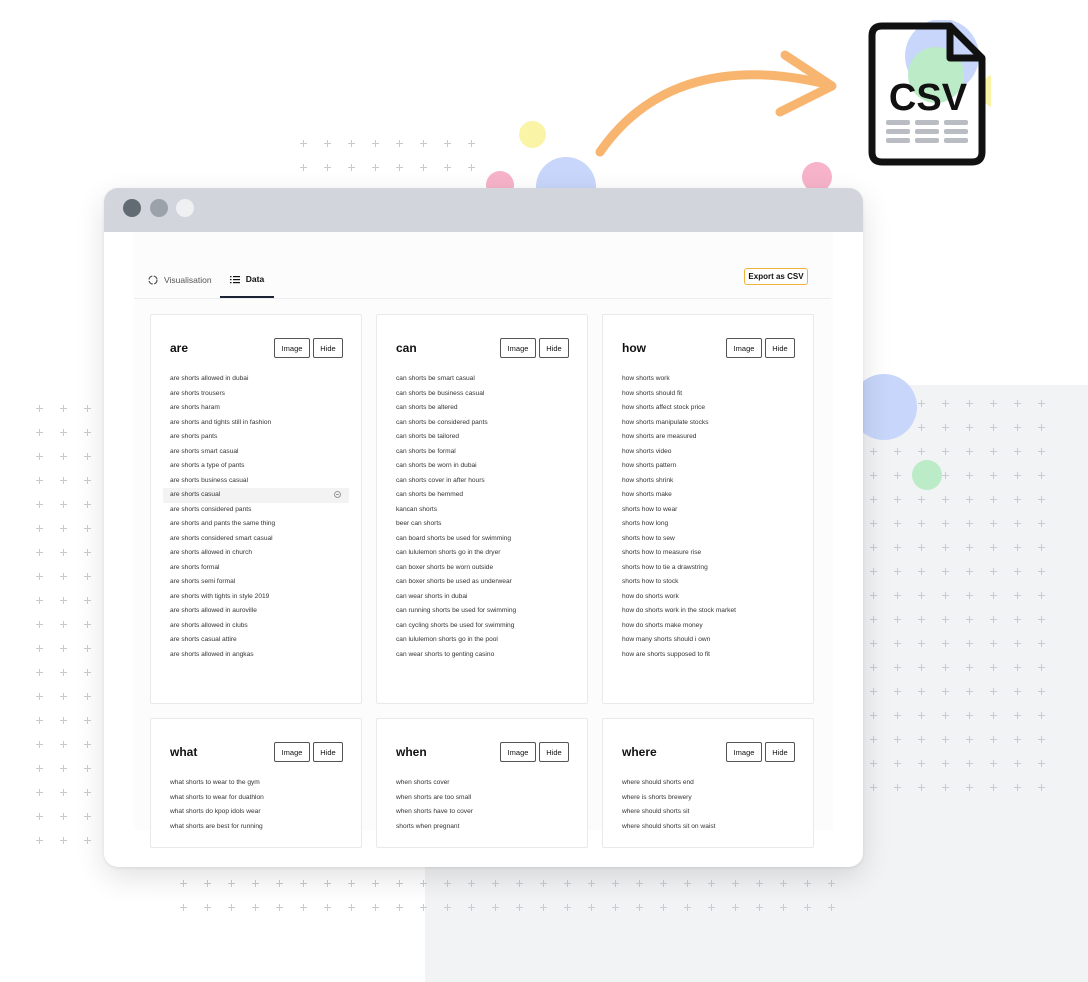  What do you see at coordinates (708, 408) in the screenshot?
I see `keyword-item: how shorts affect stock price` at bounding box center [708, 408].